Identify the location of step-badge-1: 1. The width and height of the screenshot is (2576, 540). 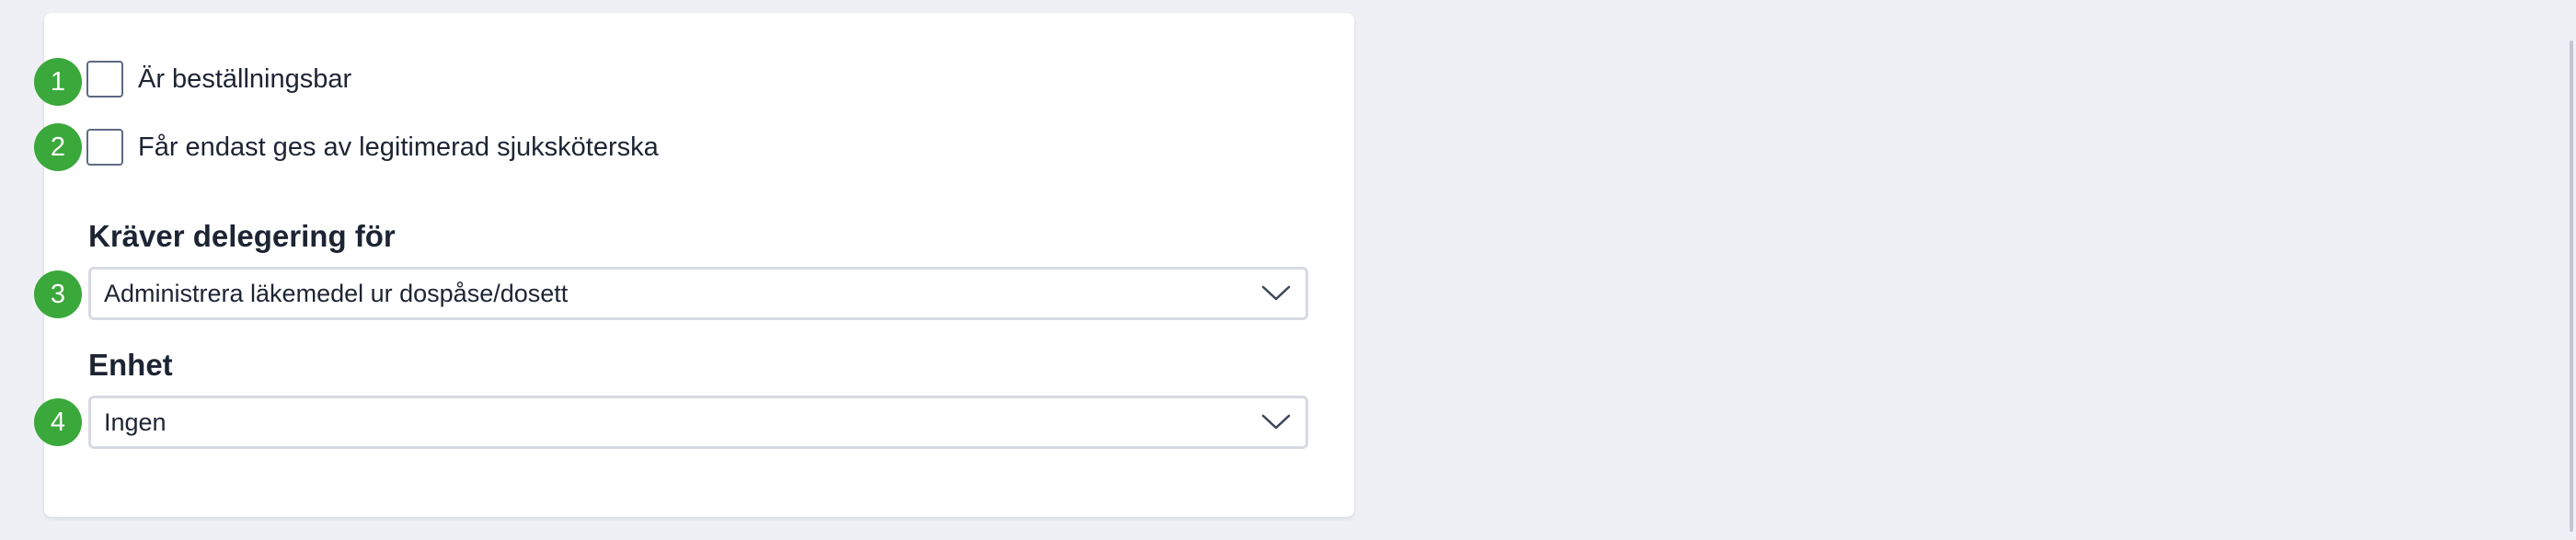
(58, 82).